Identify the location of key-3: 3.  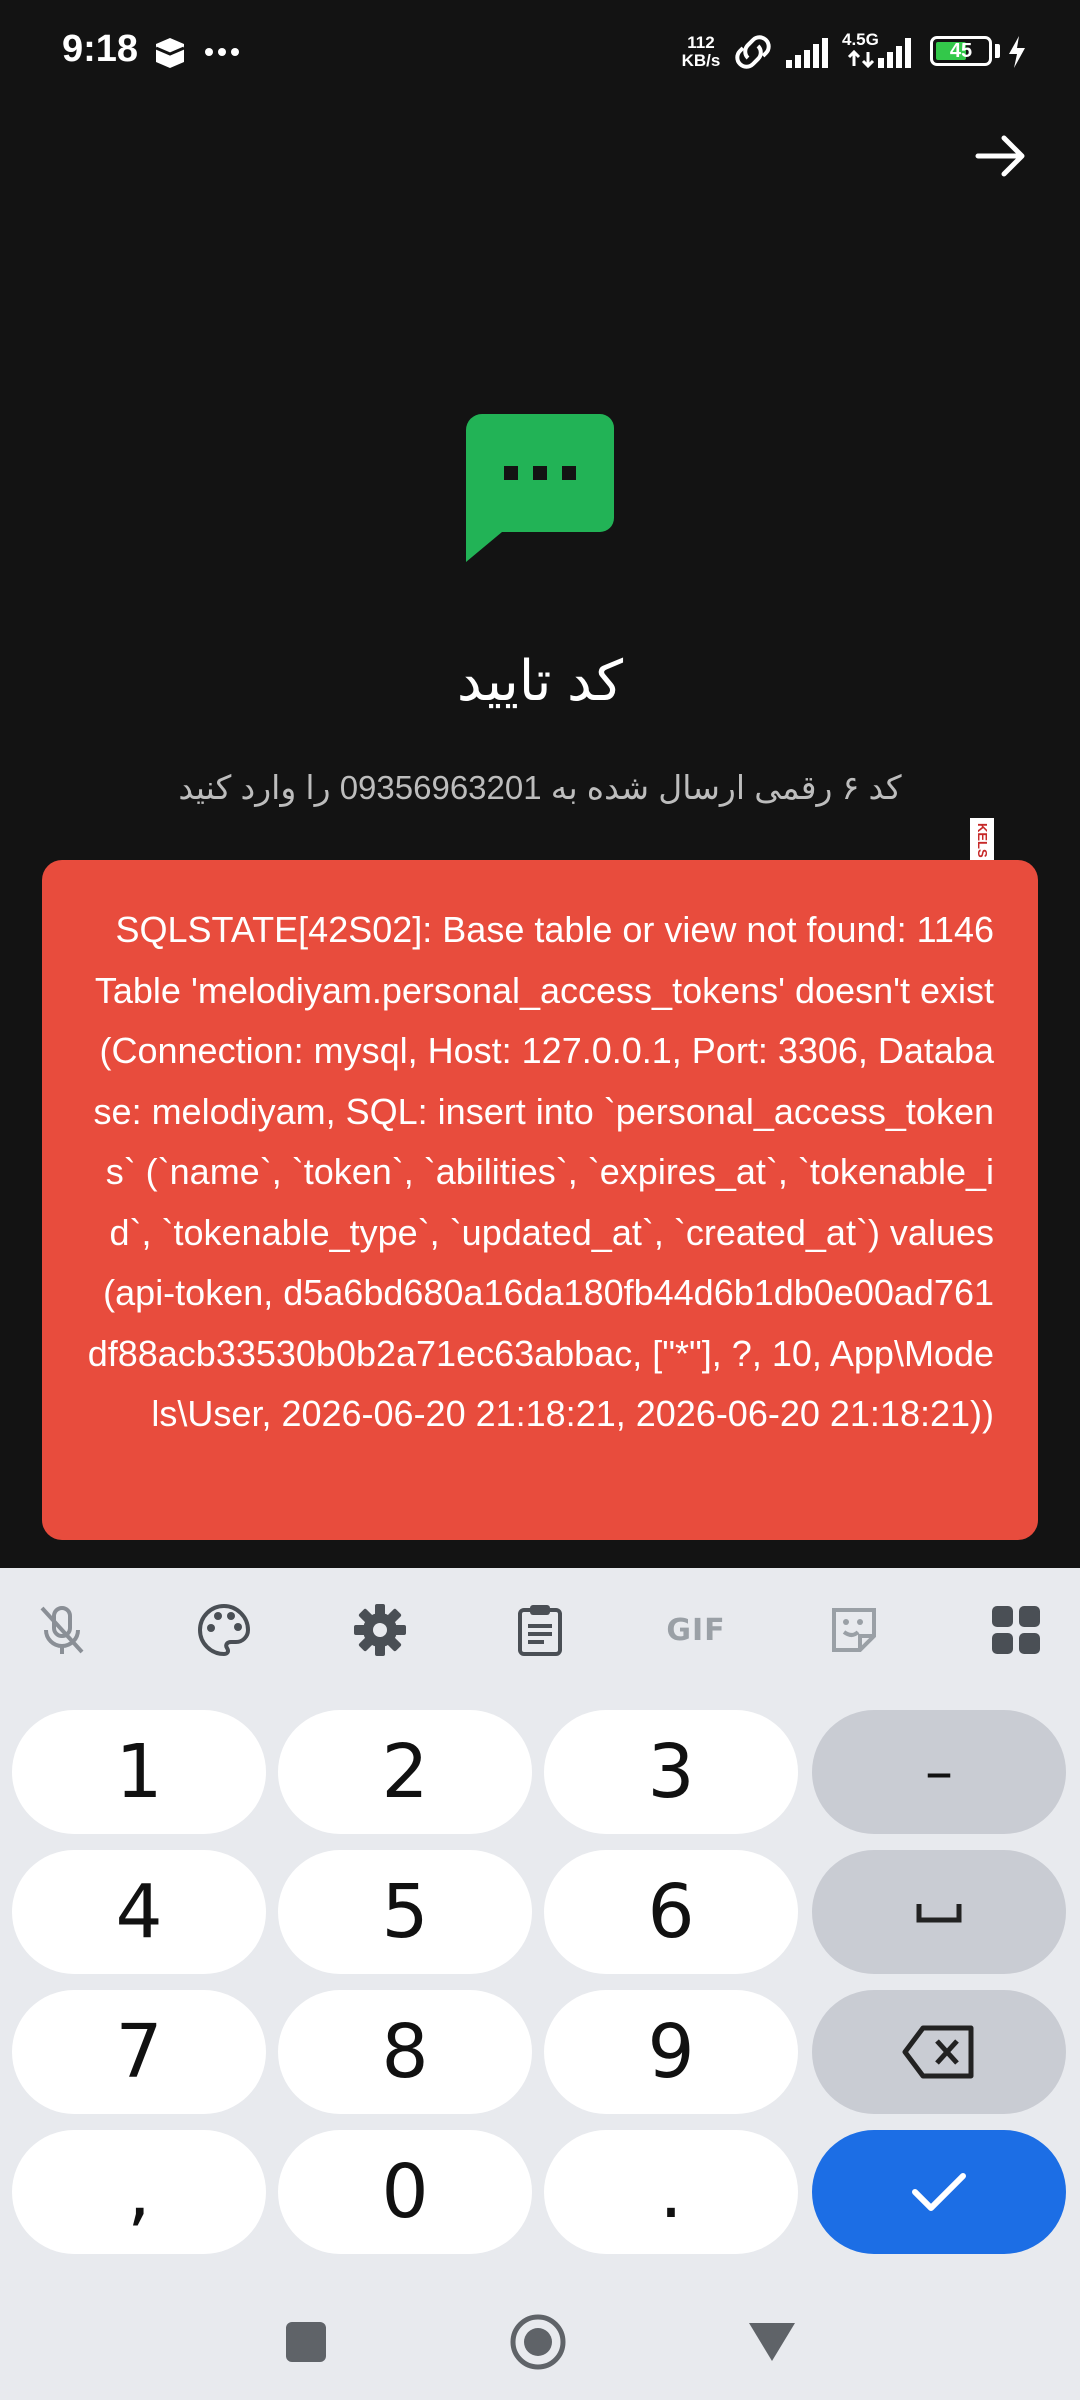
(671, 1772).